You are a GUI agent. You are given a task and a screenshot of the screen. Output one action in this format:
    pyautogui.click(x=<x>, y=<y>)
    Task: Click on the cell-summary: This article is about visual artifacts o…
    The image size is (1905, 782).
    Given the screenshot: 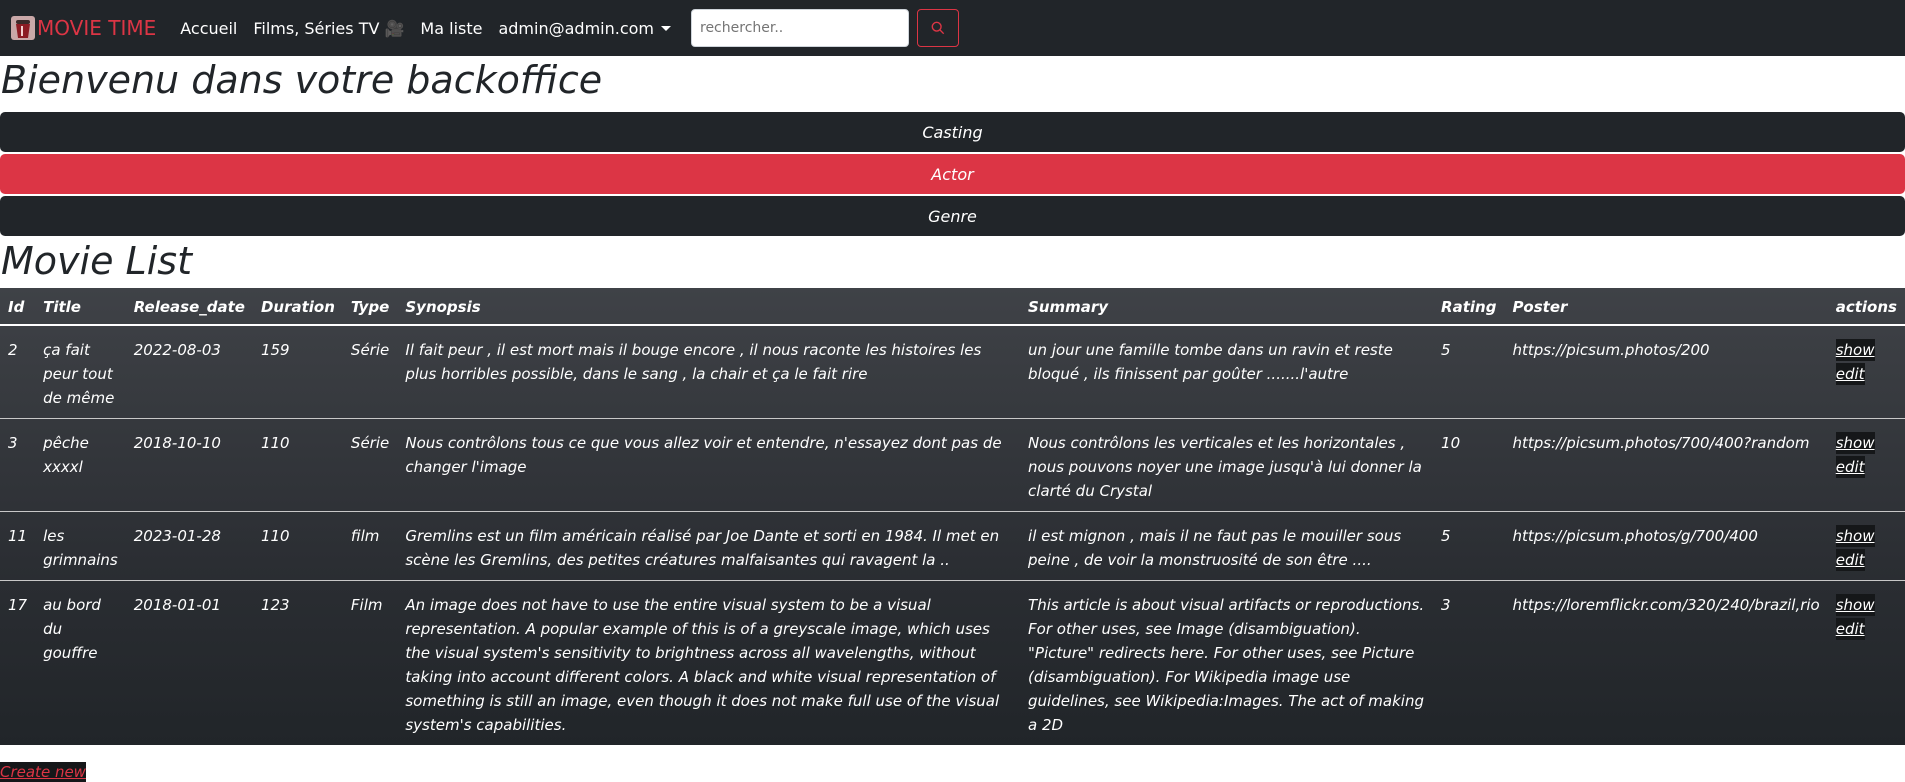 What is the action you would take?
    pyautogui.click(x=1226, y=665)
    